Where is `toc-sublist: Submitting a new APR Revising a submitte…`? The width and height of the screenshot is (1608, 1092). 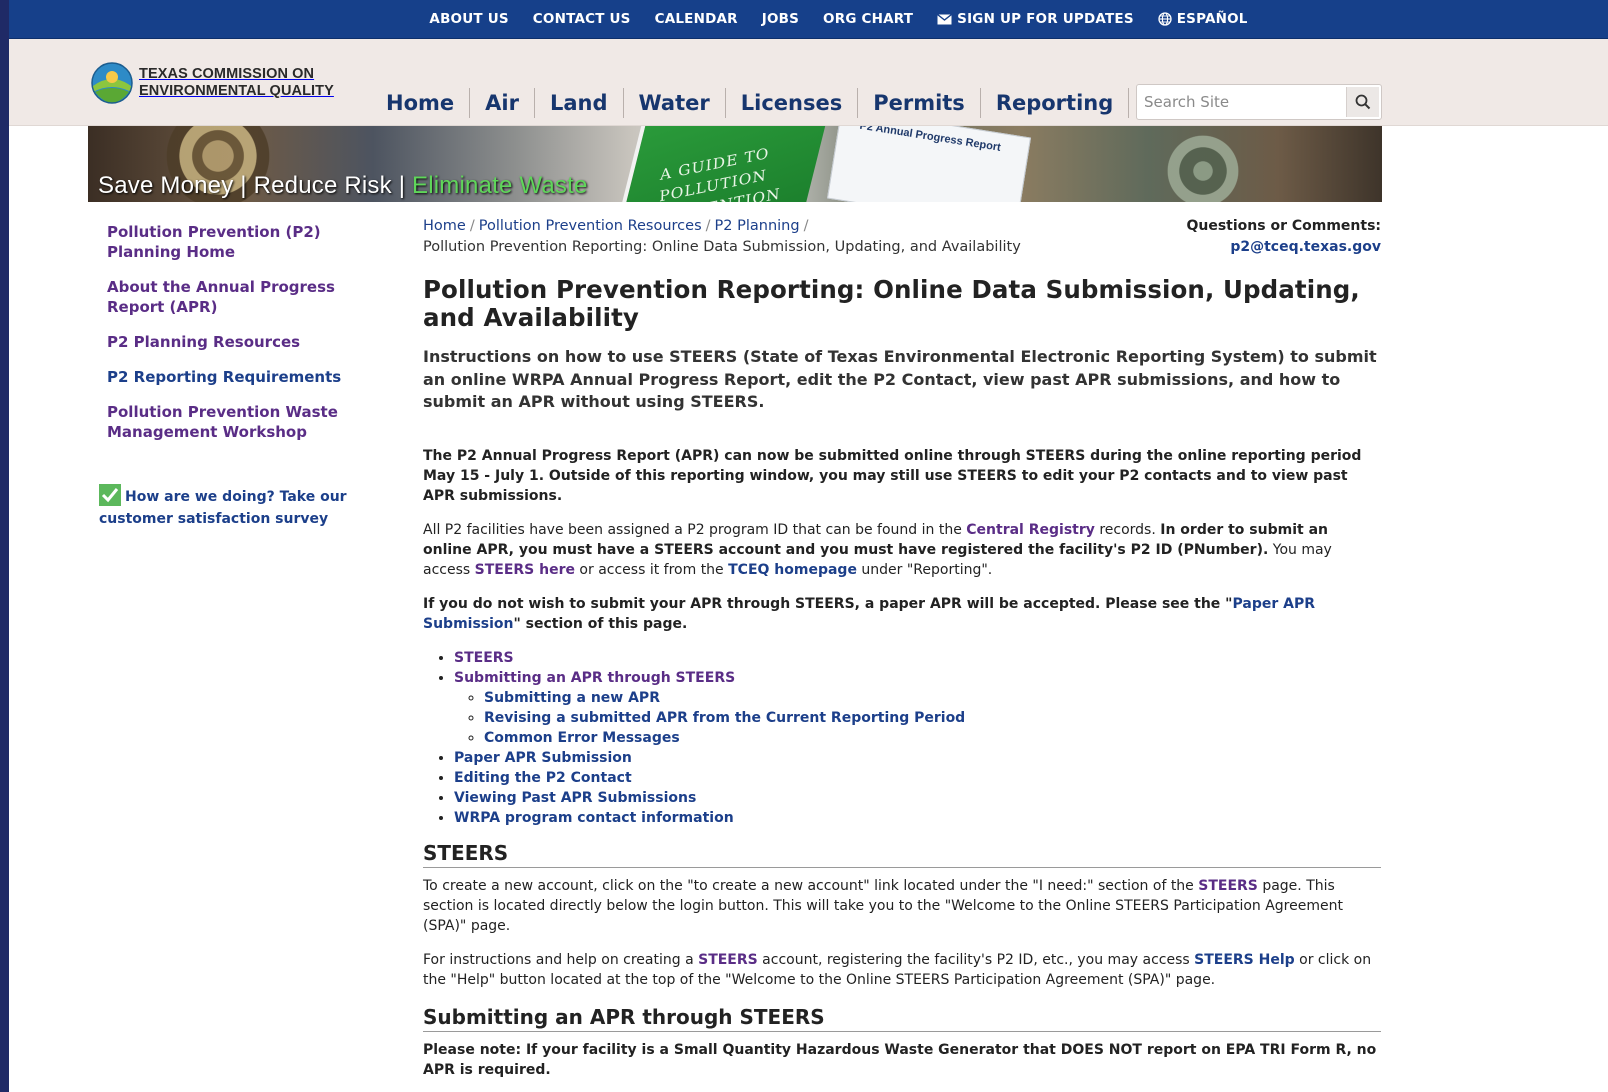
toc-sublist: Submitting a new APR Revising a submitte… is located at coordinates (917, 718).